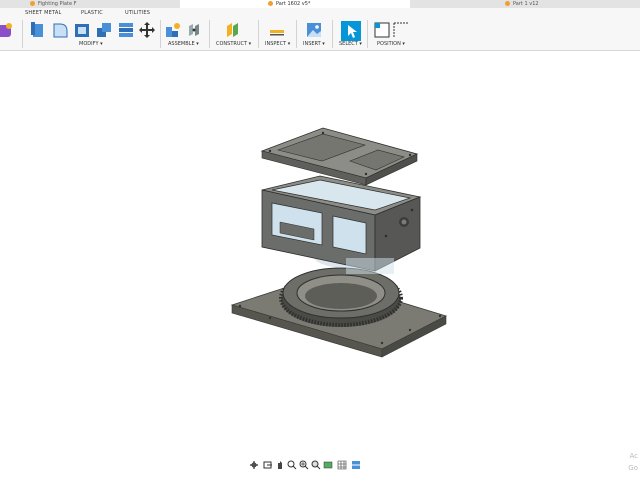  I want to click on select-group-label: SELECT ▾, so click(350, 44).